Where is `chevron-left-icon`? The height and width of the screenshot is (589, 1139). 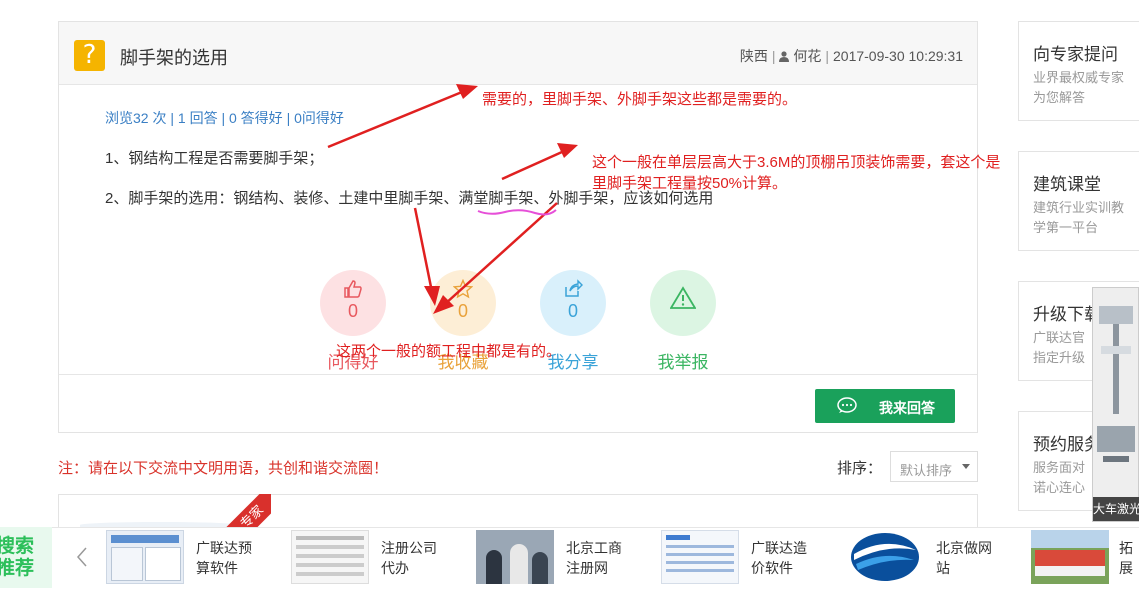
chevron-left-icon is located at coordinates (82, 557).